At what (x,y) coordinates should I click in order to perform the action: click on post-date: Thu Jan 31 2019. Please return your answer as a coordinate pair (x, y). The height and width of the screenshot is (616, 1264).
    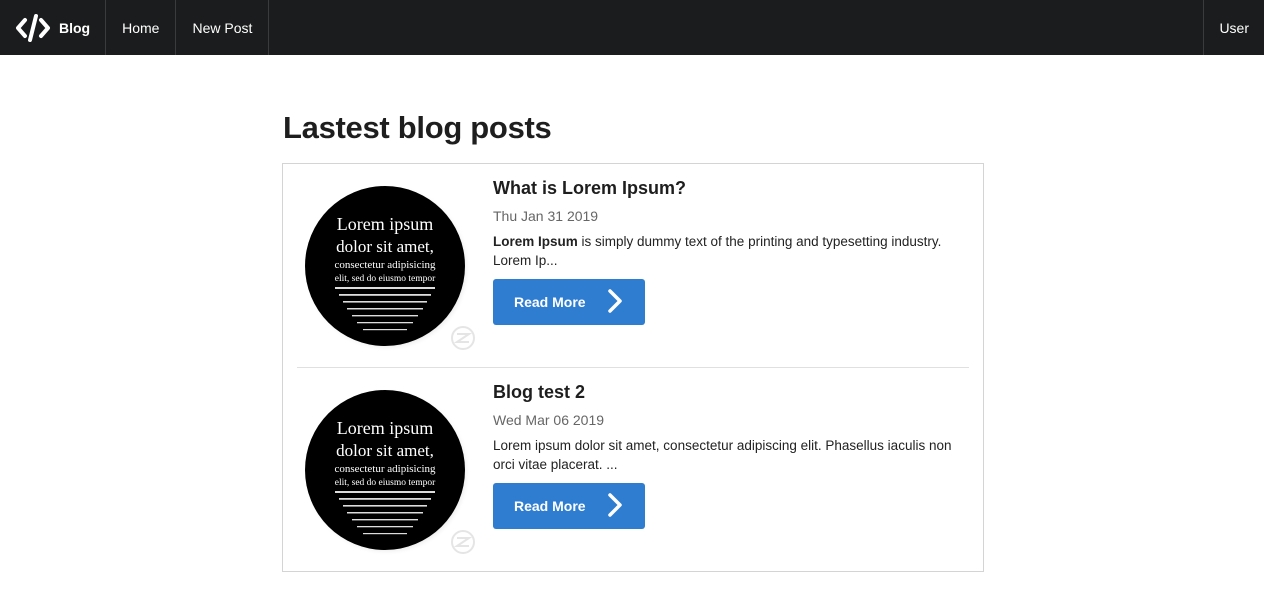
    Looking at the image, I should click on (546, 216).